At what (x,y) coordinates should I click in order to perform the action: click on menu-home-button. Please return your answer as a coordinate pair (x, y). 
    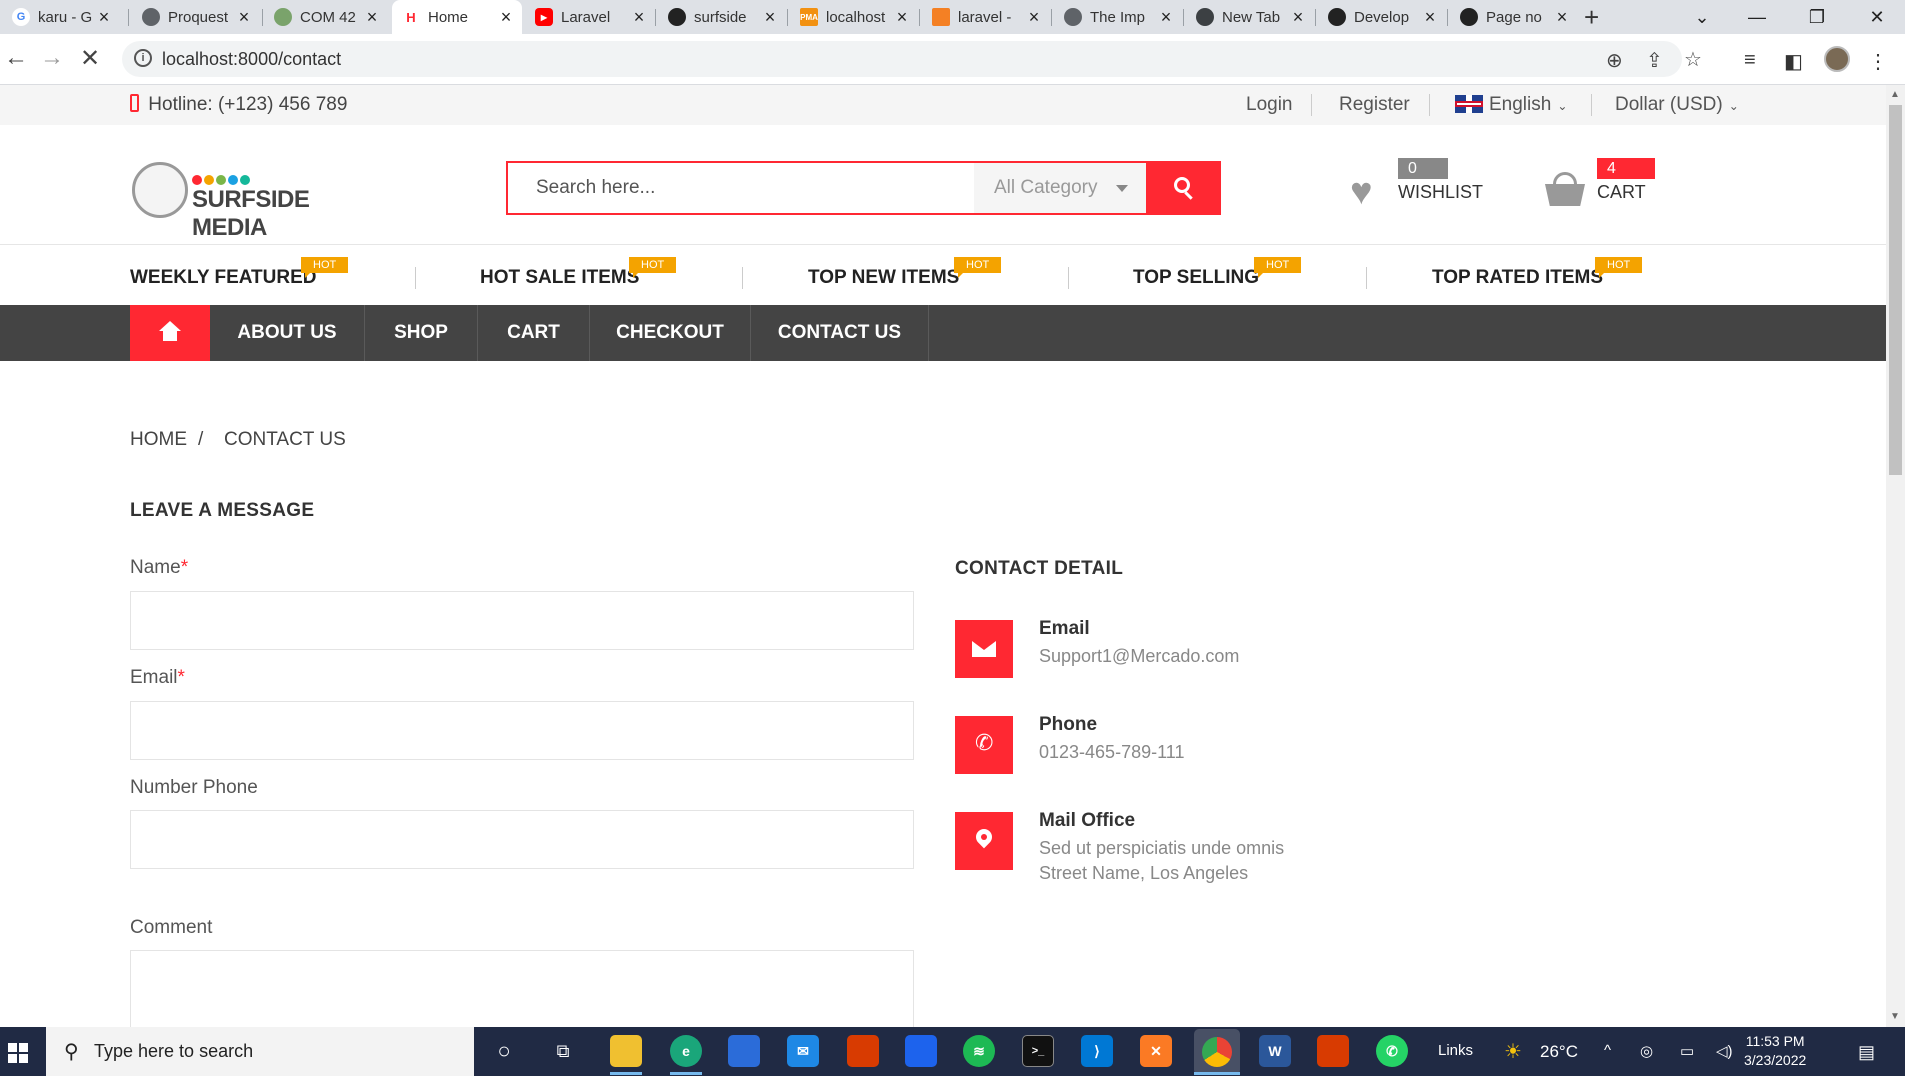
    Looking at the image, I should click on (170, 333).